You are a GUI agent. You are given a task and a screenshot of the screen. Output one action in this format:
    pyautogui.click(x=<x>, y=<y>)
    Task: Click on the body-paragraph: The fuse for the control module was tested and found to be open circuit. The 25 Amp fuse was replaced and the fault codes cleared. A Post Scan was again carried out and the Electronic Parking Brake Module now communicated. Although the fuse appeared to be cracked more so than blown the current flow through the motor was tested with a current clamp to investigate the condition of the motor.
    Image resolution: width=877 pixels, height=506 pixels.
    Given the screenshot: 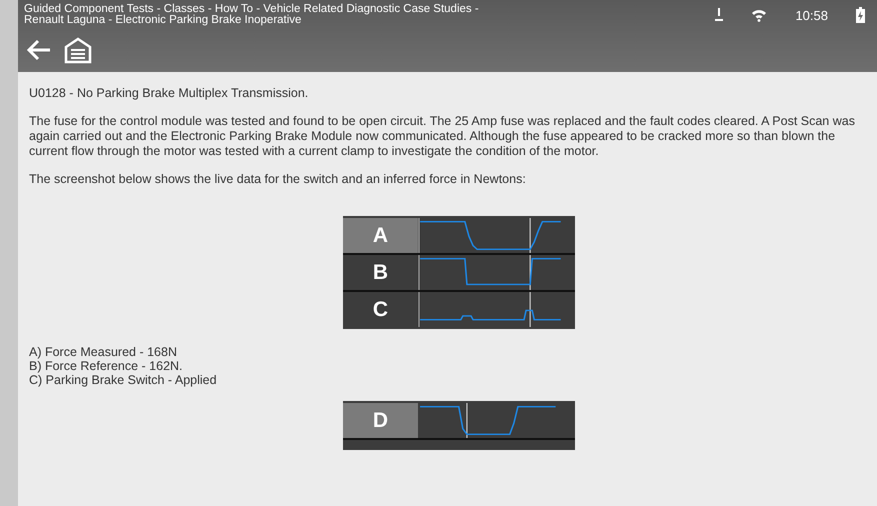 What is the action you would take?
    pyautogui.click(x=442, y=136)
    